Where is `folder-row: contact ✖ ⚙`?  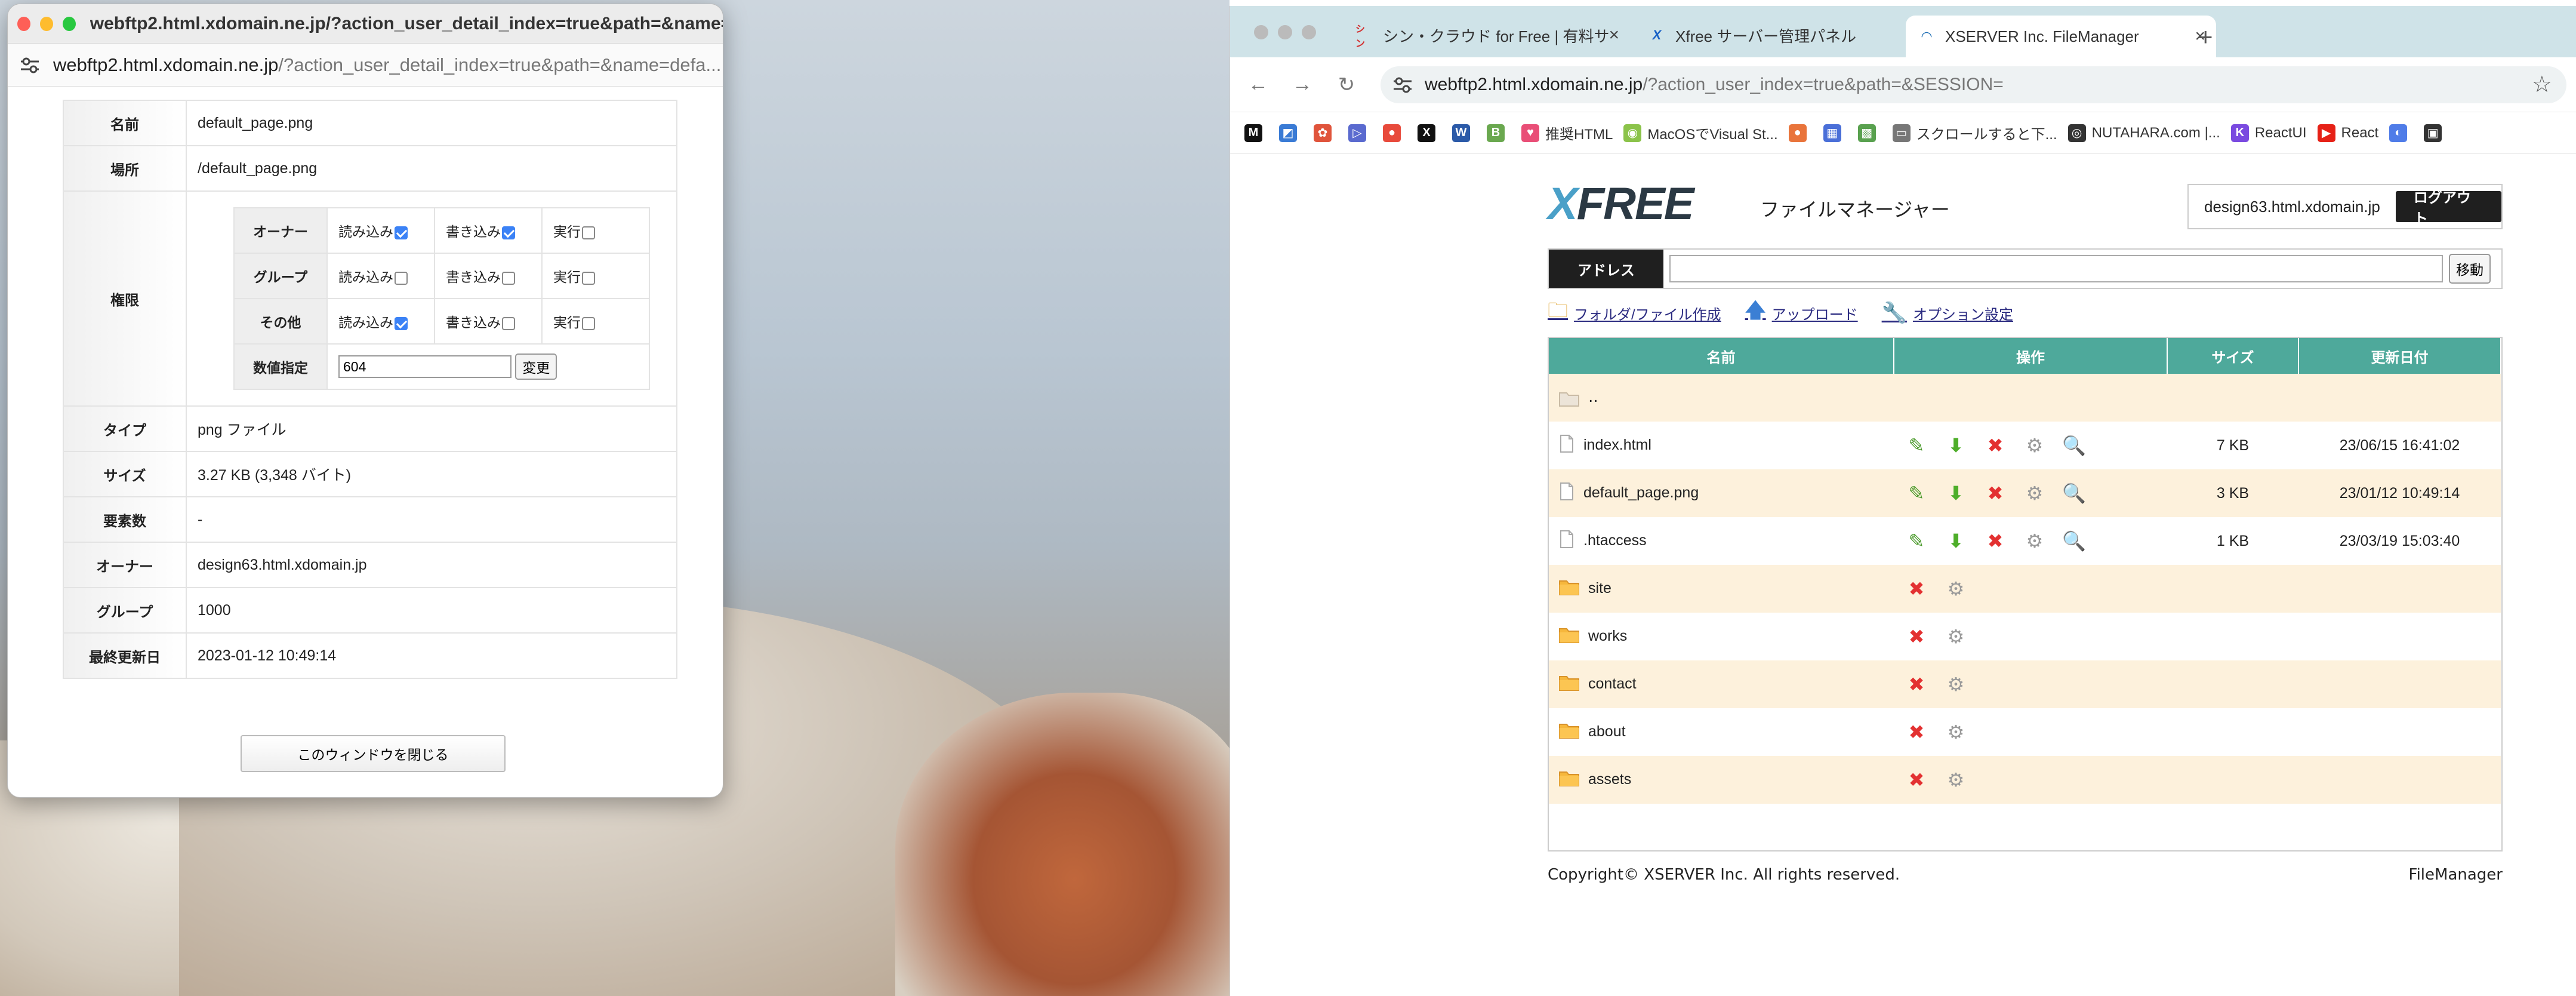
folder-row: contact ✖ ⚙ is located at coordinates (2025, 684).